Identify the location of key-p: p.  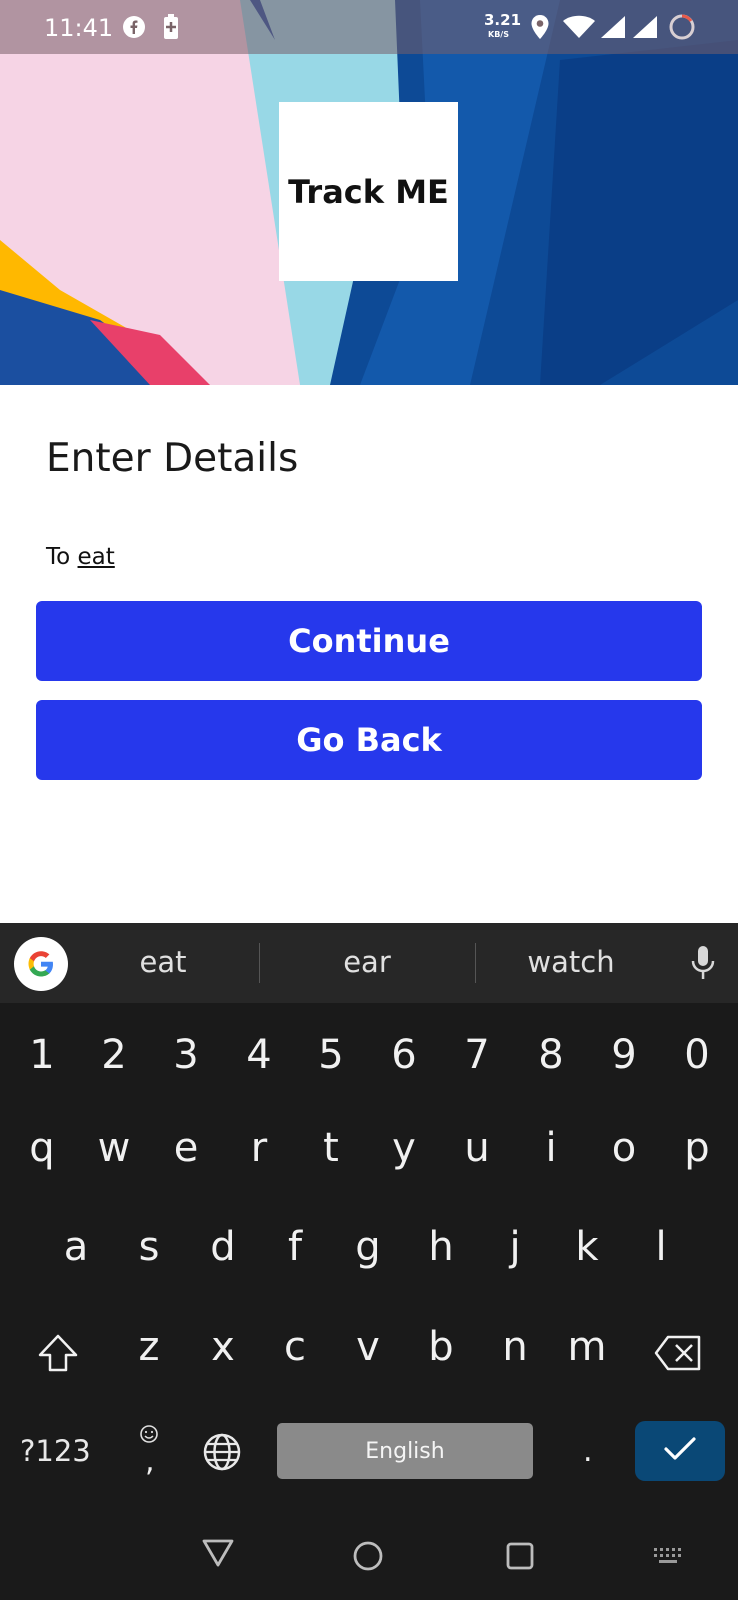
(697, 1148).